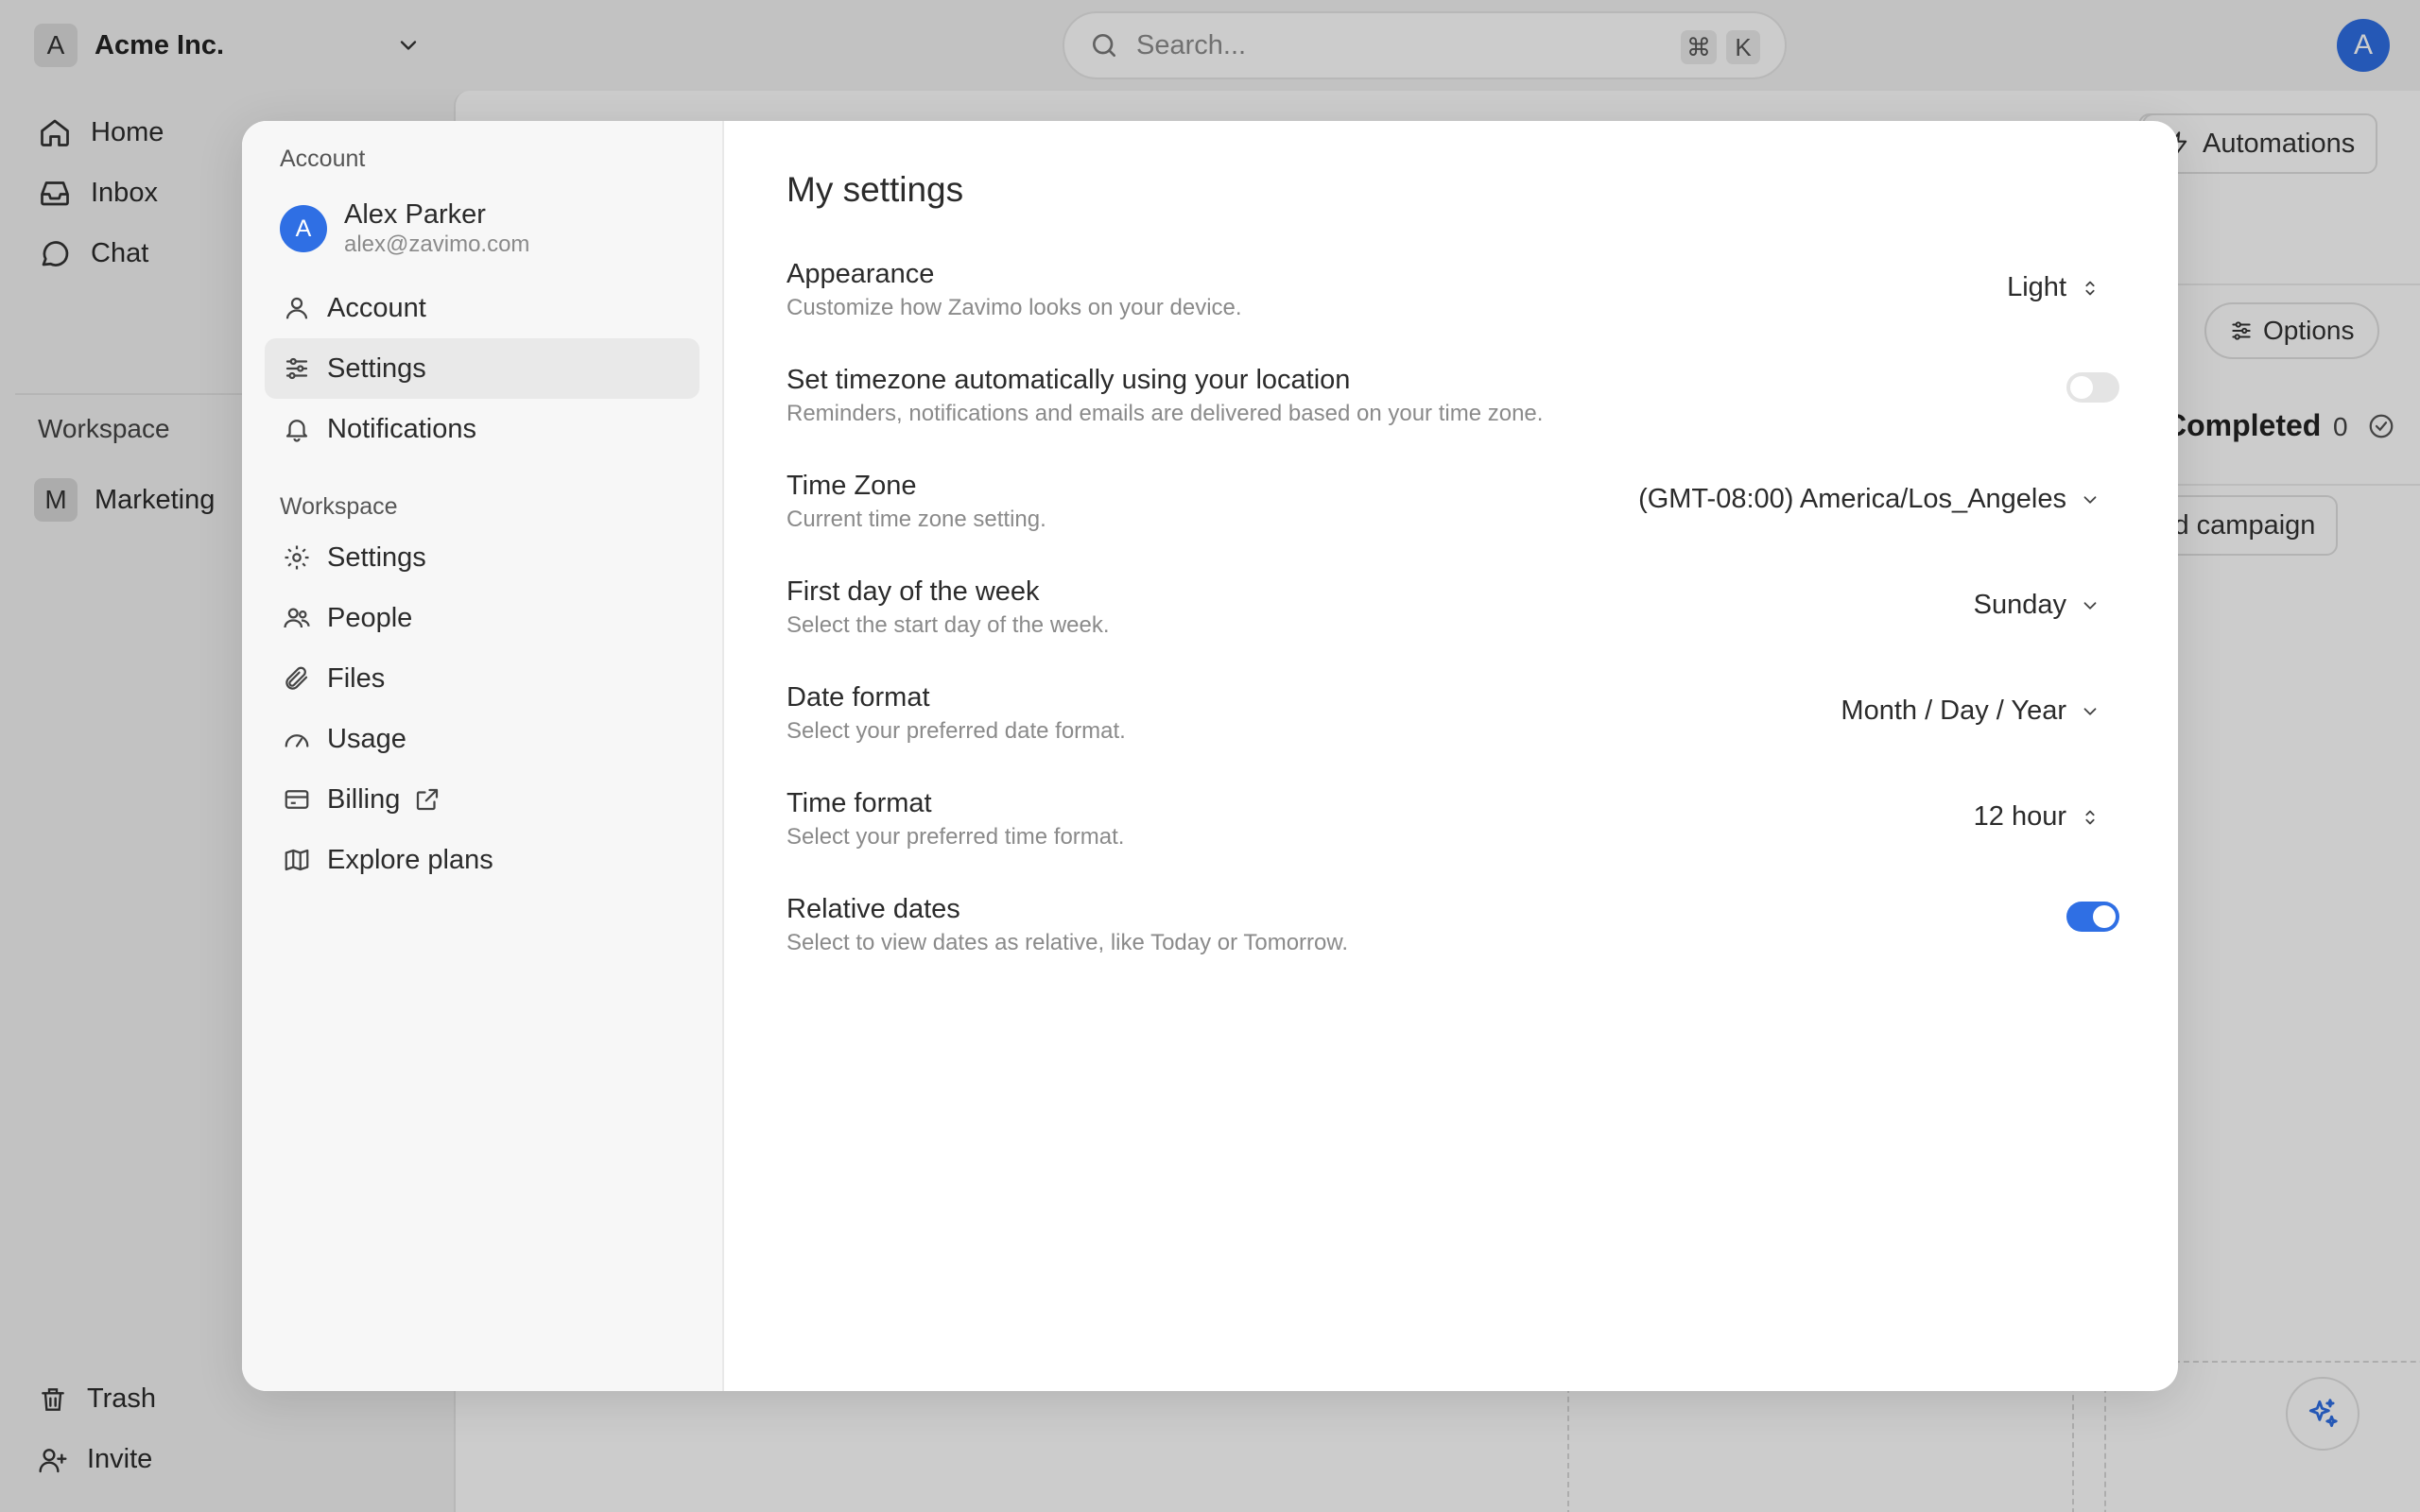 This screenshot has height=1512, width=2420. Describe the element at coordinates (297, 739) in the screenshot. I see `gauge-icon` at that location.